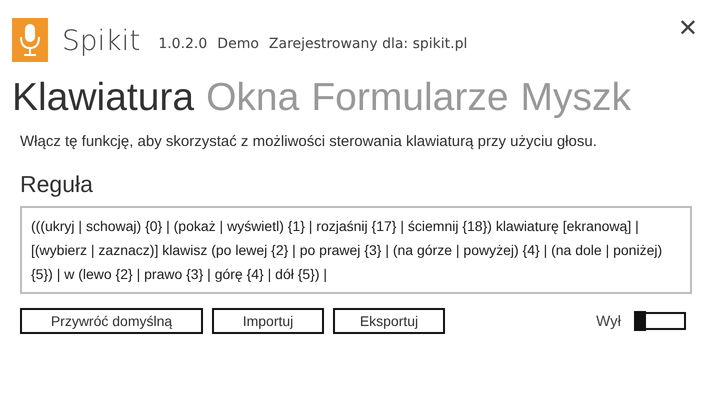 The height and width of the screenshot is (419, 710). What do you see at coordinates (268, 321) in the screenshot?
I see `action-button: Importuj` at bounding box center [268, 321].